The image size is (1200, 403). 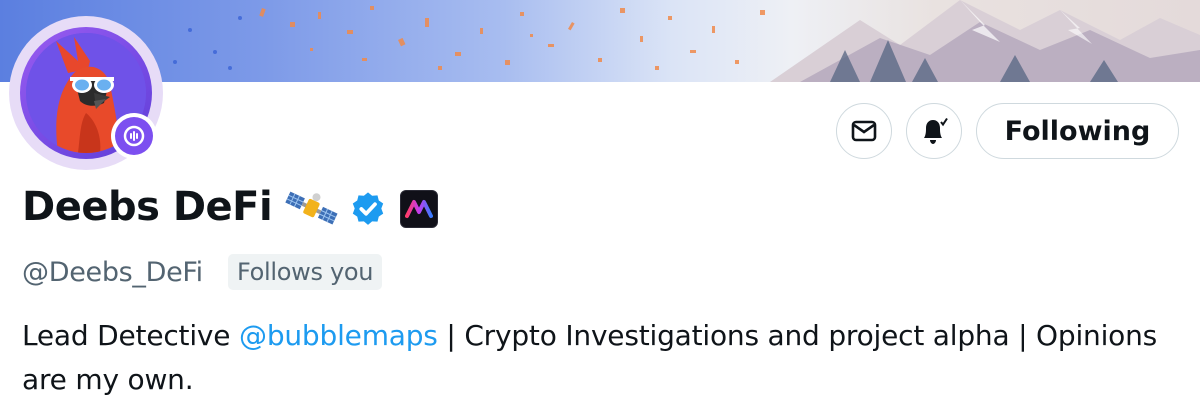 What do you see at coordinates (112, 272) in the screenshot?
I see `username-handle: @Deebs_DeFi` at bounding box center [112, 272].